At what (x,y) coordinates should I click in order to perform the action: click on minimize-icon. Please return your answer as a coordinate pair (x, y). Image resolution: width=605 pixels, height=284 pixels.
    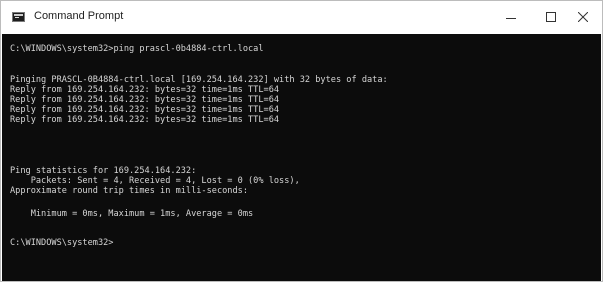
    Looking at the image, I should click on (511, 18).